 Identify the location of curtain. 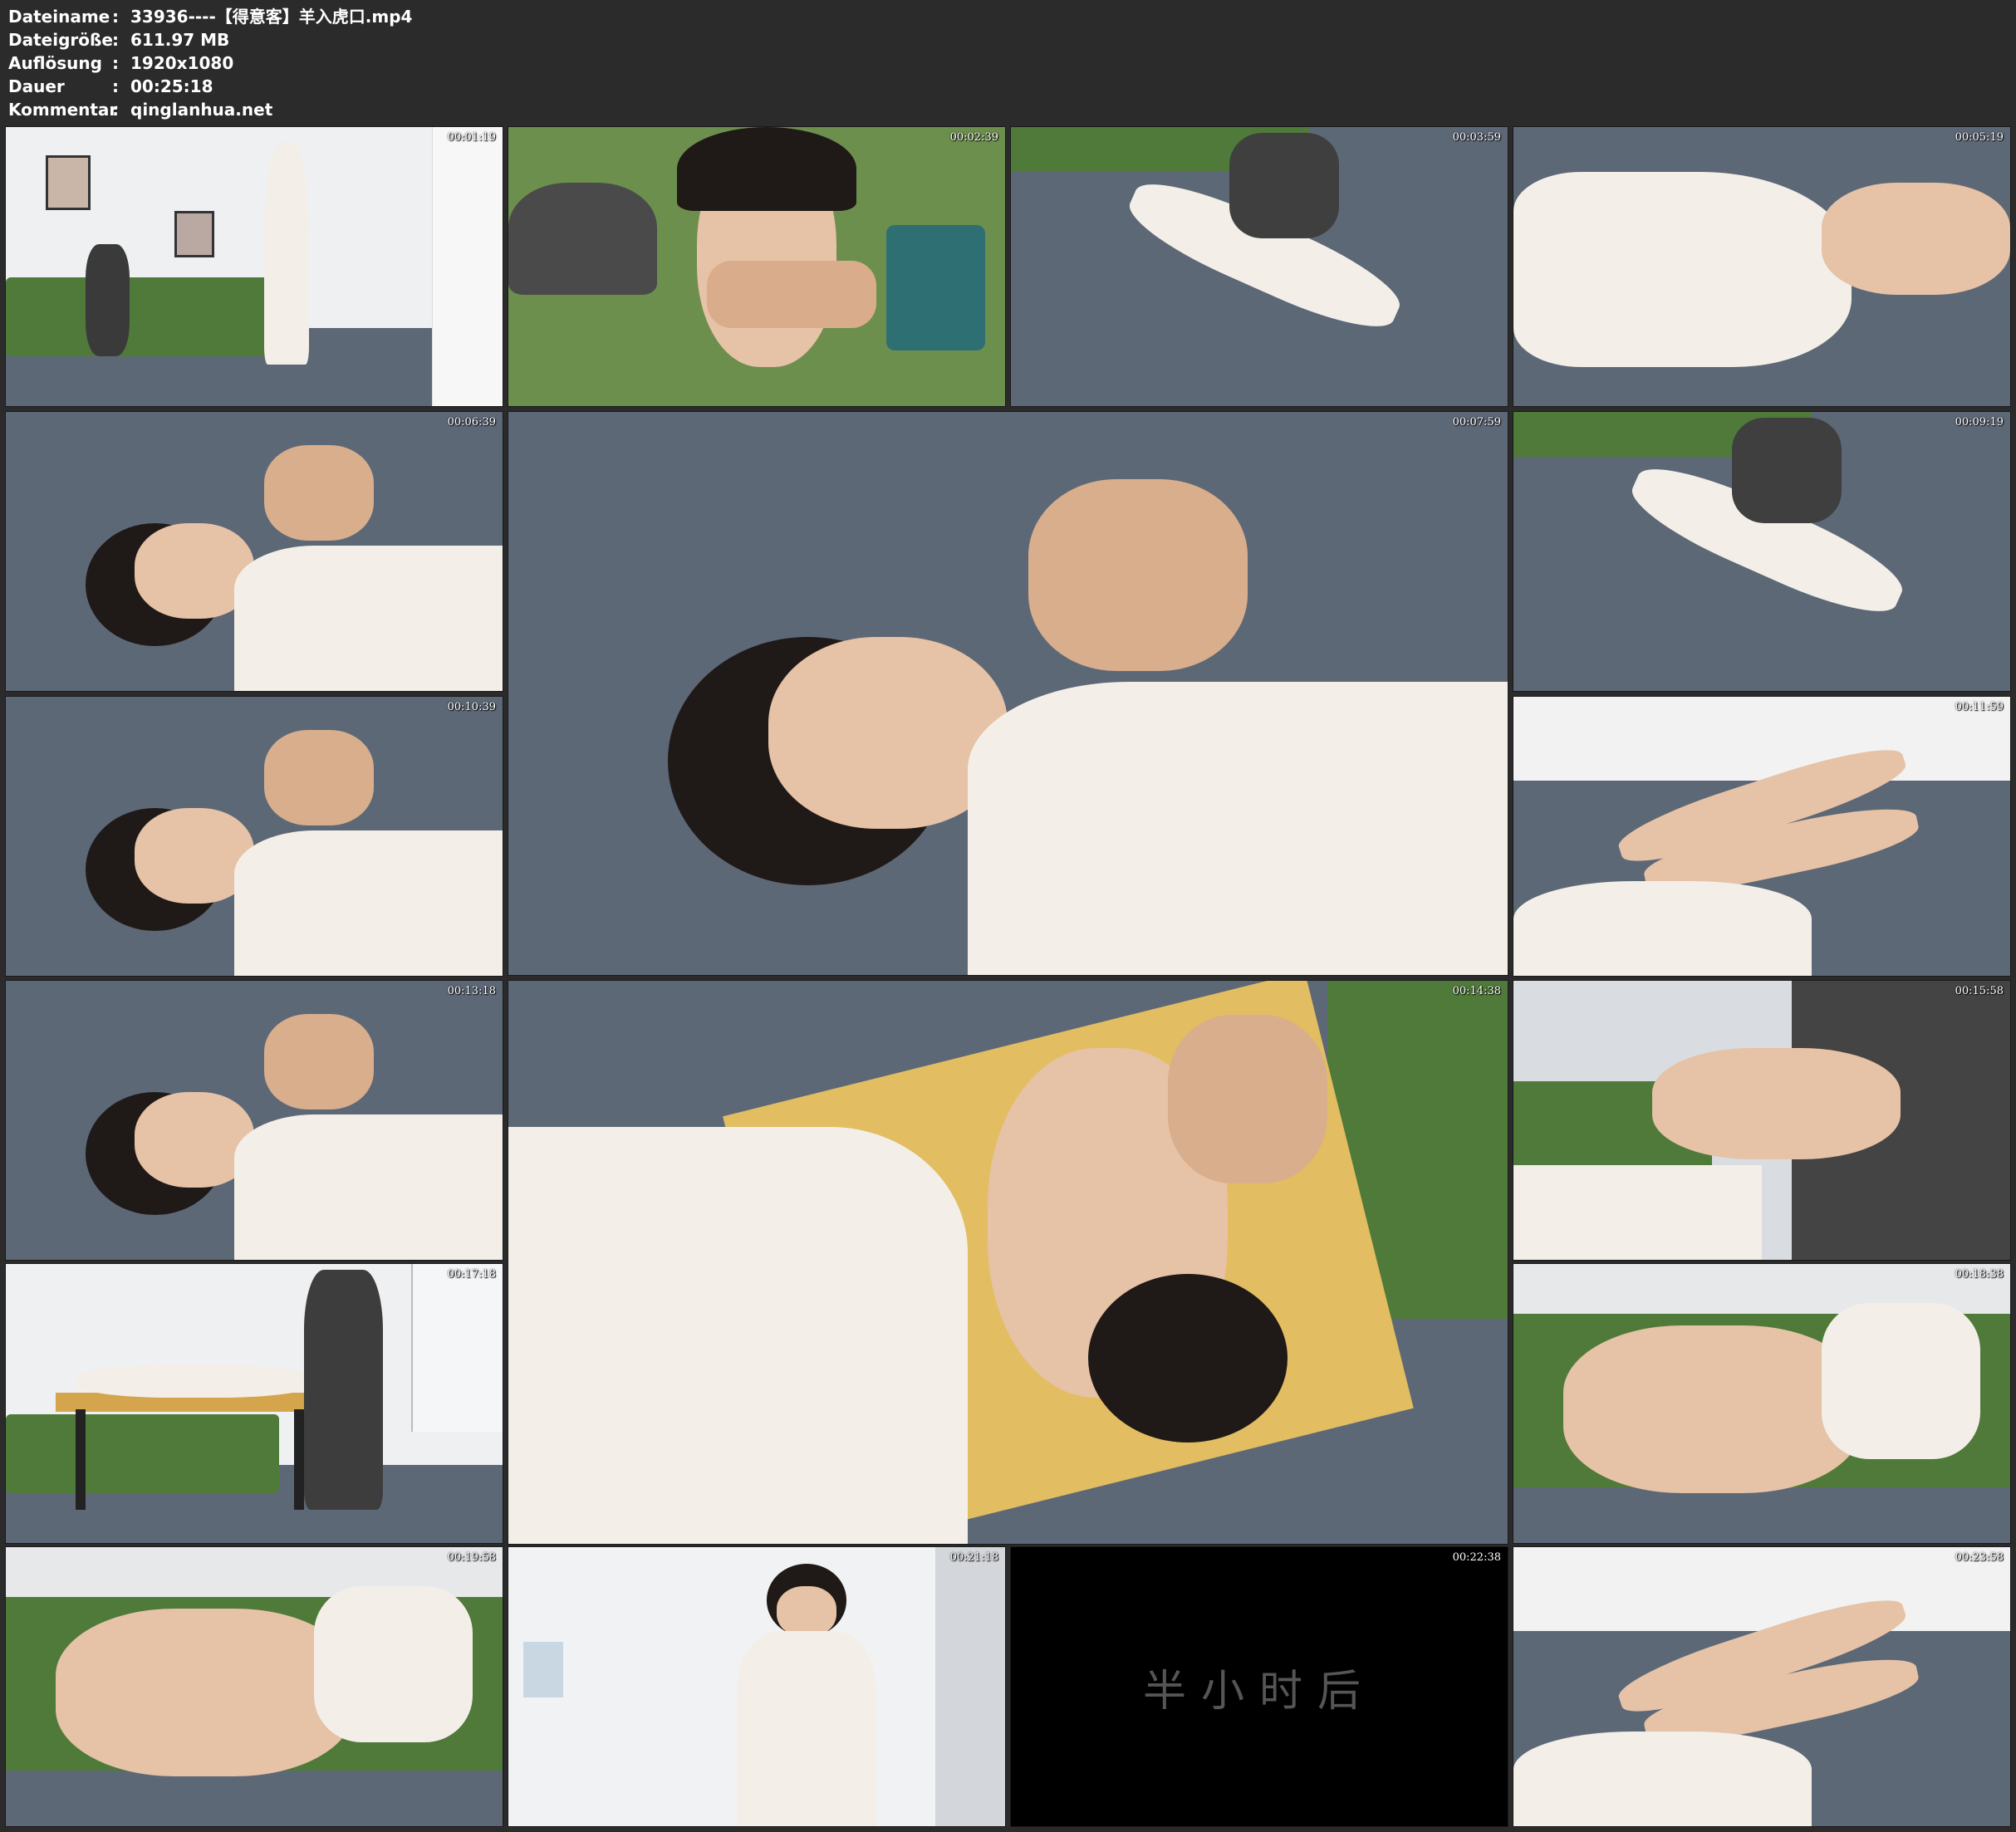
(467, 266).